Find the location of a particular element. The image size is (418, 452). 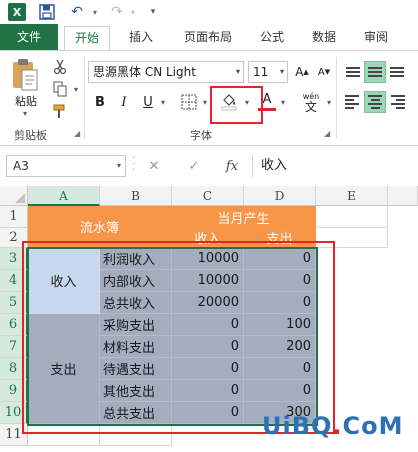

tab-review: 审阅 is located at coordinates (376, 38).